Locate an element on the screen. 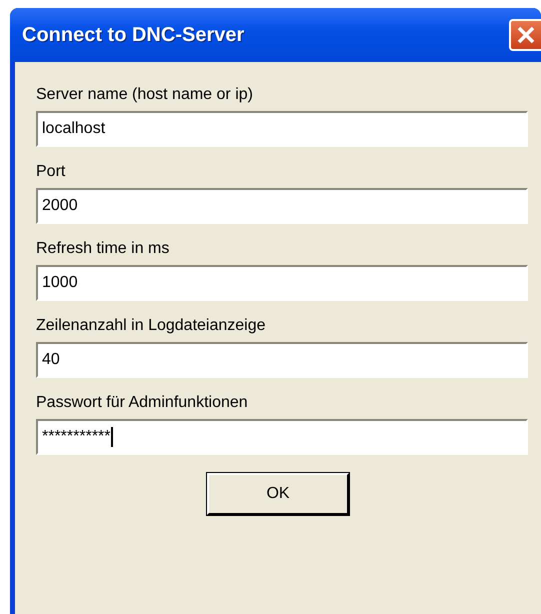  input-field: 40 is located at coordinates (282, 360).